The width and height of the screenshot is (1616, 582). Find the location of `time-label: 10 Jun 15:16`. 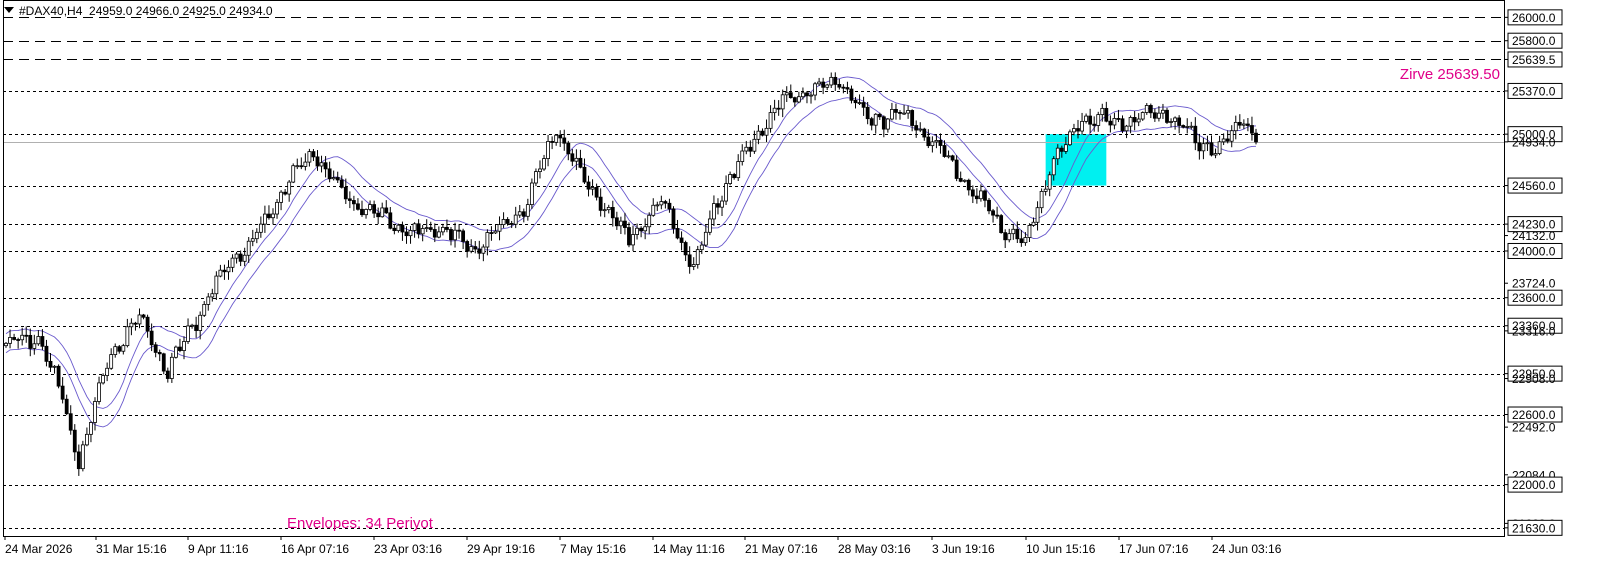

time-label: 10 Jun 15:16 is located at coordinates (1061, 549).